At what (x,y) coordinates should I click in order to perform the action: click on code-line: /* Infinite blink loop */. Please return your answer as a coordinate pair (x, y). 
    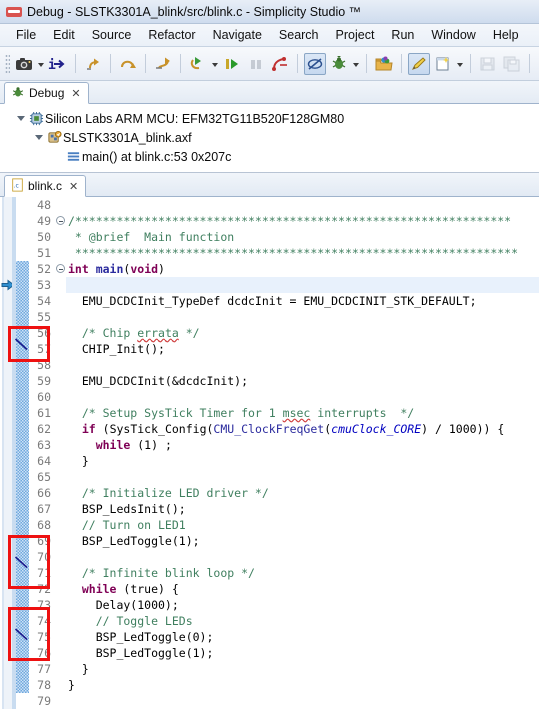
    Looking at the image, I should click on (303, 573).